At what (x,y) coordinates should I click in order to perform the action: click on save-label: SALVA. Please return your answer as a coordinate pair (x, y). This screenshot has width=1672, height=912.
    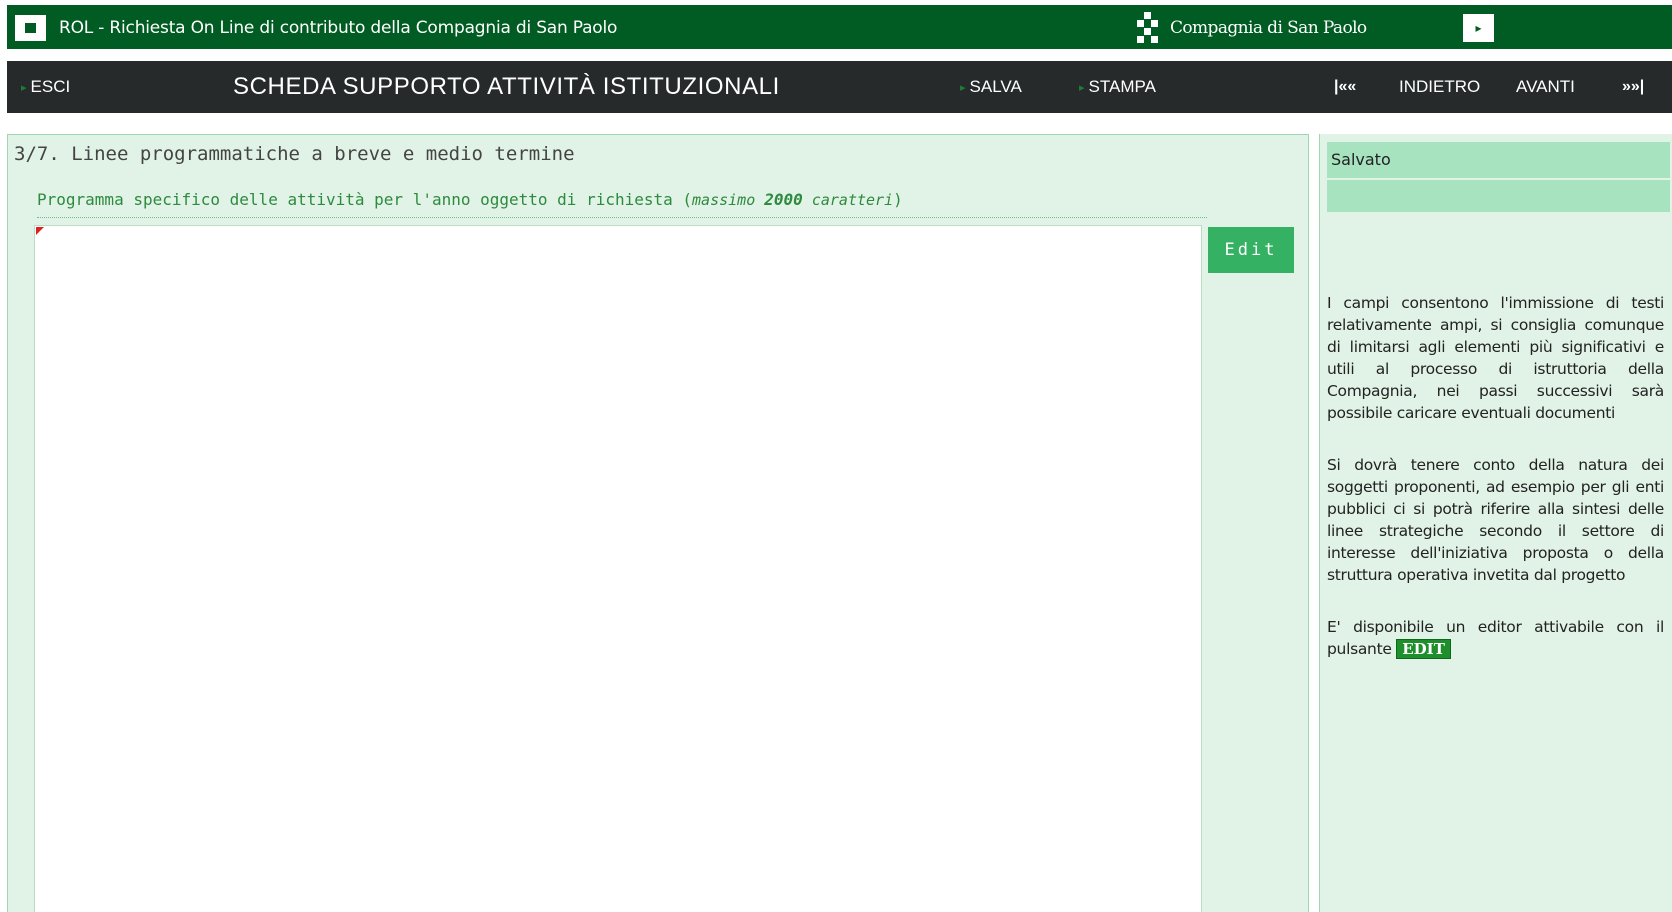
    Looking at the image, I should click on (995, 86).